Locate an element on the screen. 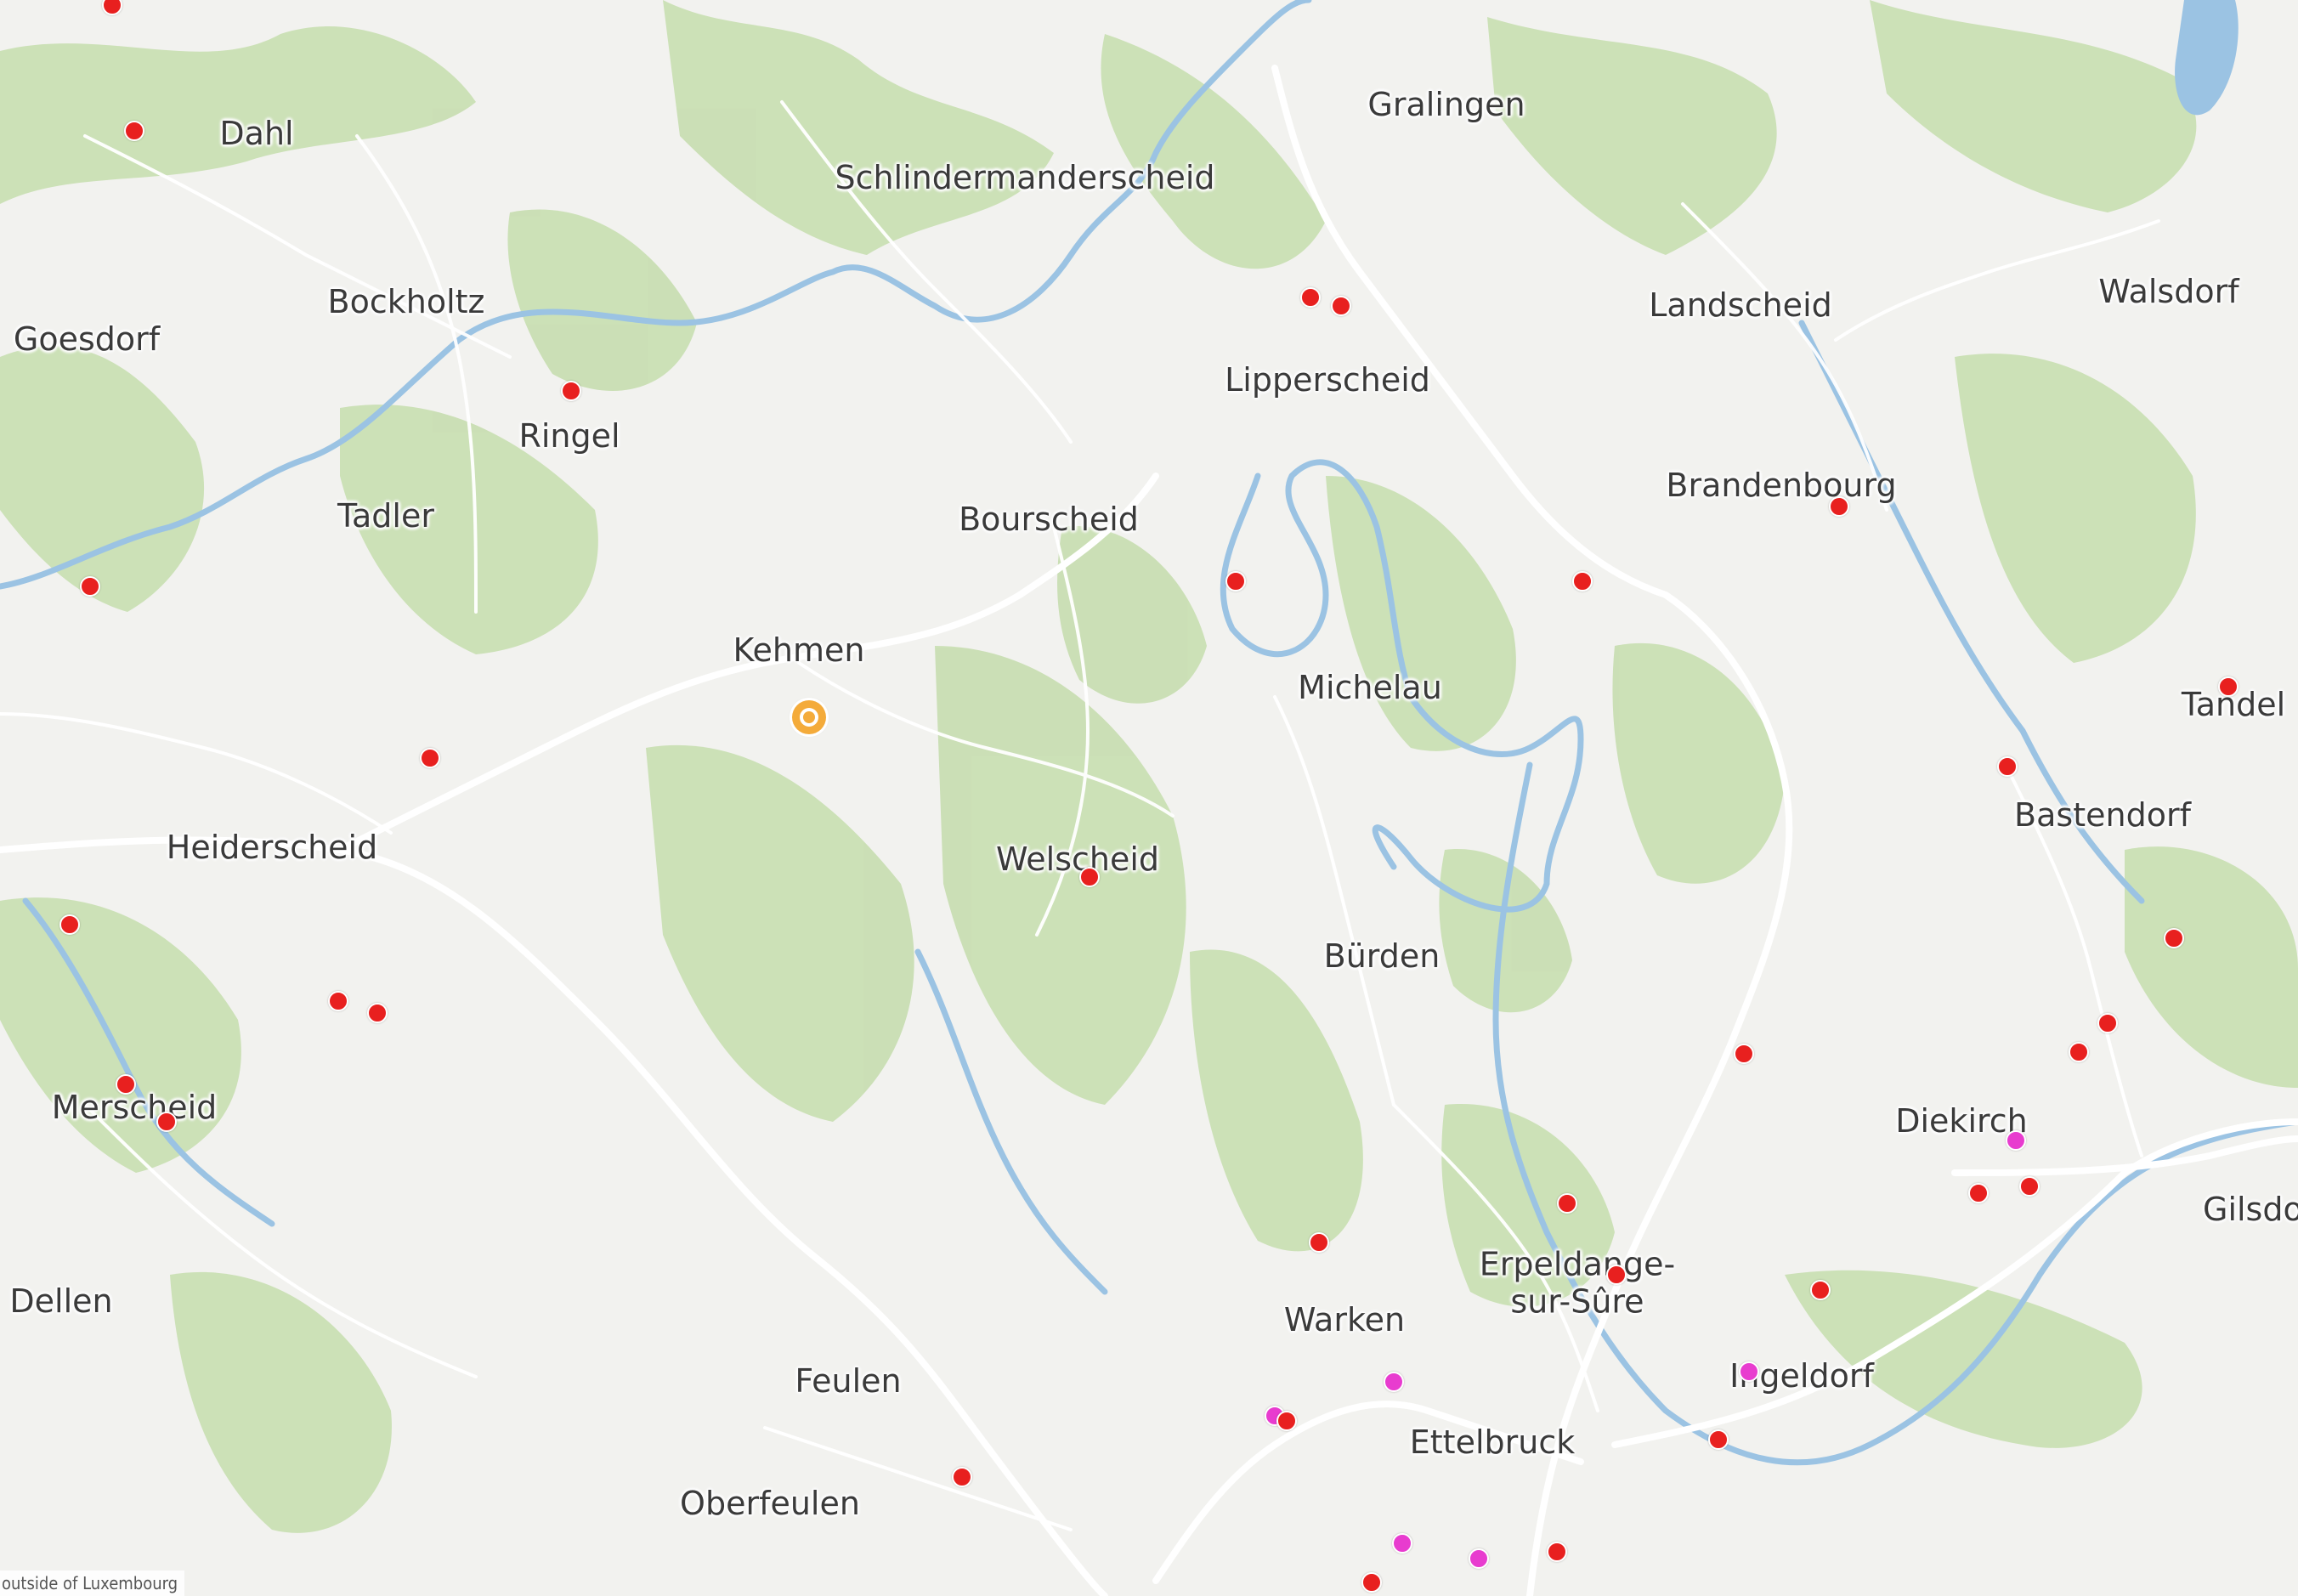 Image resolution: width=2298 pixels, height=1596 pixels. selected-location-marker-core is located at coordinates (809, 717).